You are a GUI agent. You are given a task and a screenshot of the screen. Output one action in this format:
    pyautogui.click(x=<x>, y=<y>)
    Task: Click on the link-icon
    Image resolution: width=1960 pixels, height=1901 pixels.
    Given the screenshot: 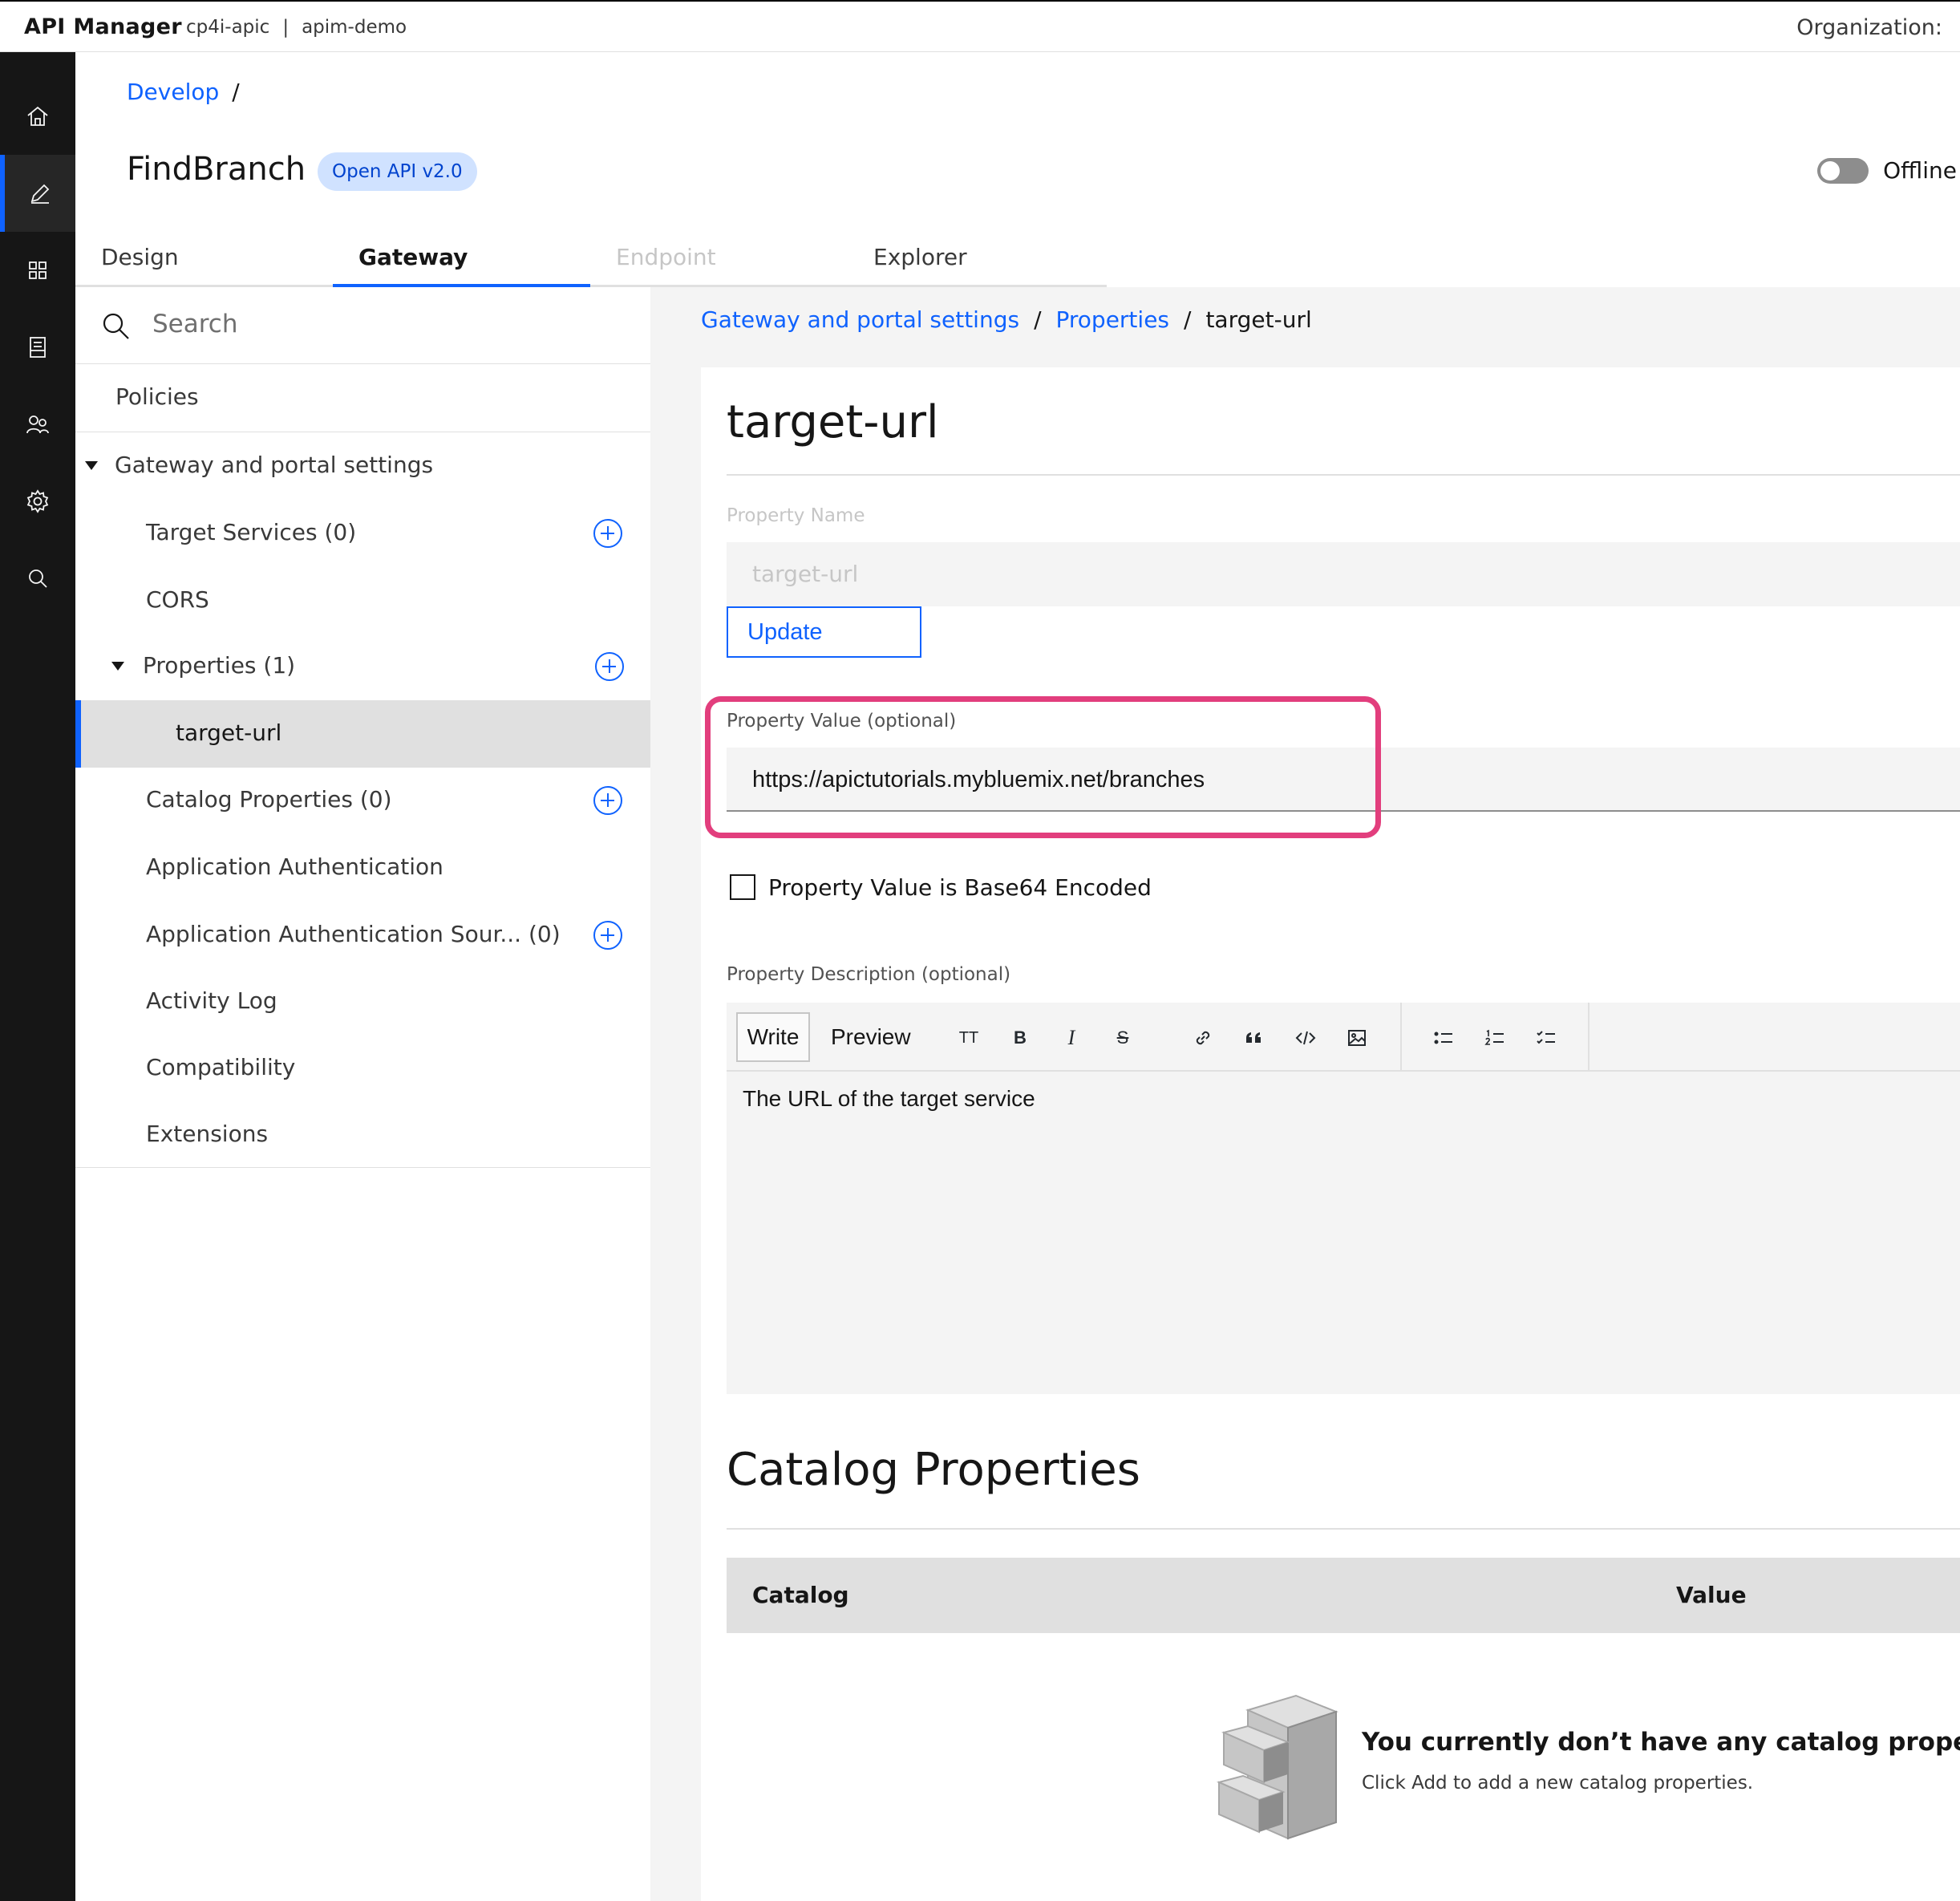 What is the action you would take?
    pyautogui.click(x=1203, y=1038)
    